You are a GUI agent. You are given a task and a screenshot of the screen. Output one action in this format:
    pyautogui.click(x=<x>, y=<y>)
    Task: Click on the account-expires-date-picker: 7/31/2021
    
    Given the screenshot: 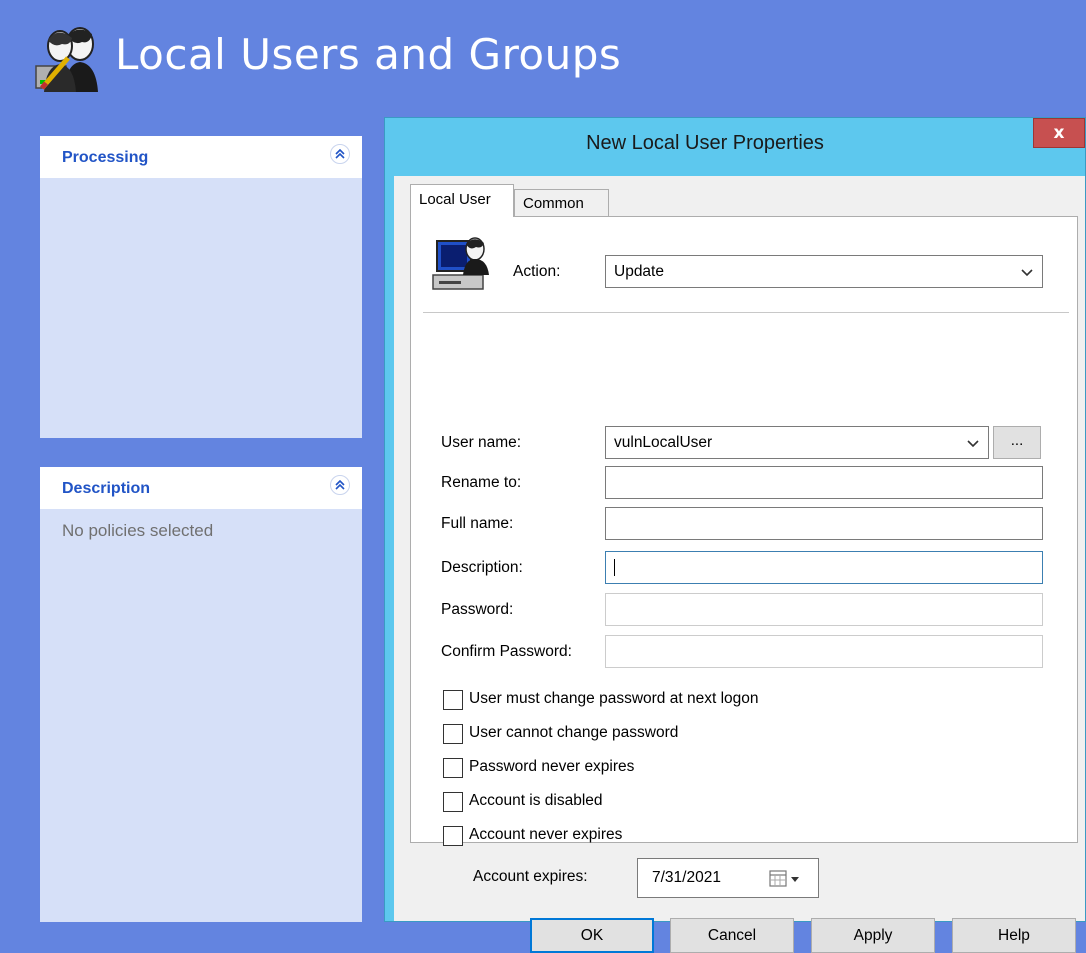 What is the action you would take?
    pyautogui.click(x=728, y=878)
    